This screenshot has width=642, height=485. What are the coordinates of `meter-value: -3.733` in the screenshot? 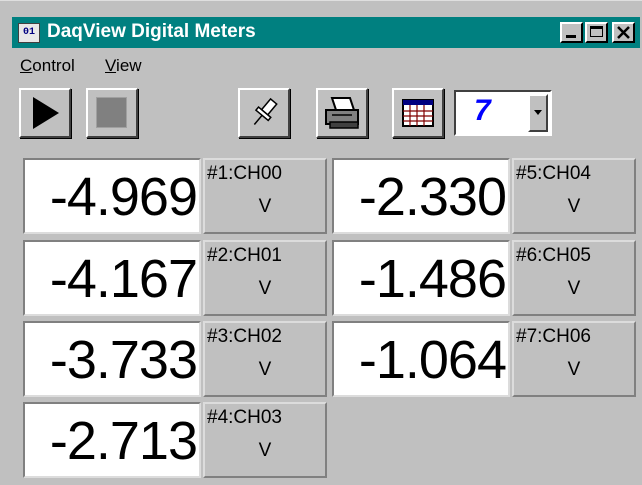 It's located at (123, 360).